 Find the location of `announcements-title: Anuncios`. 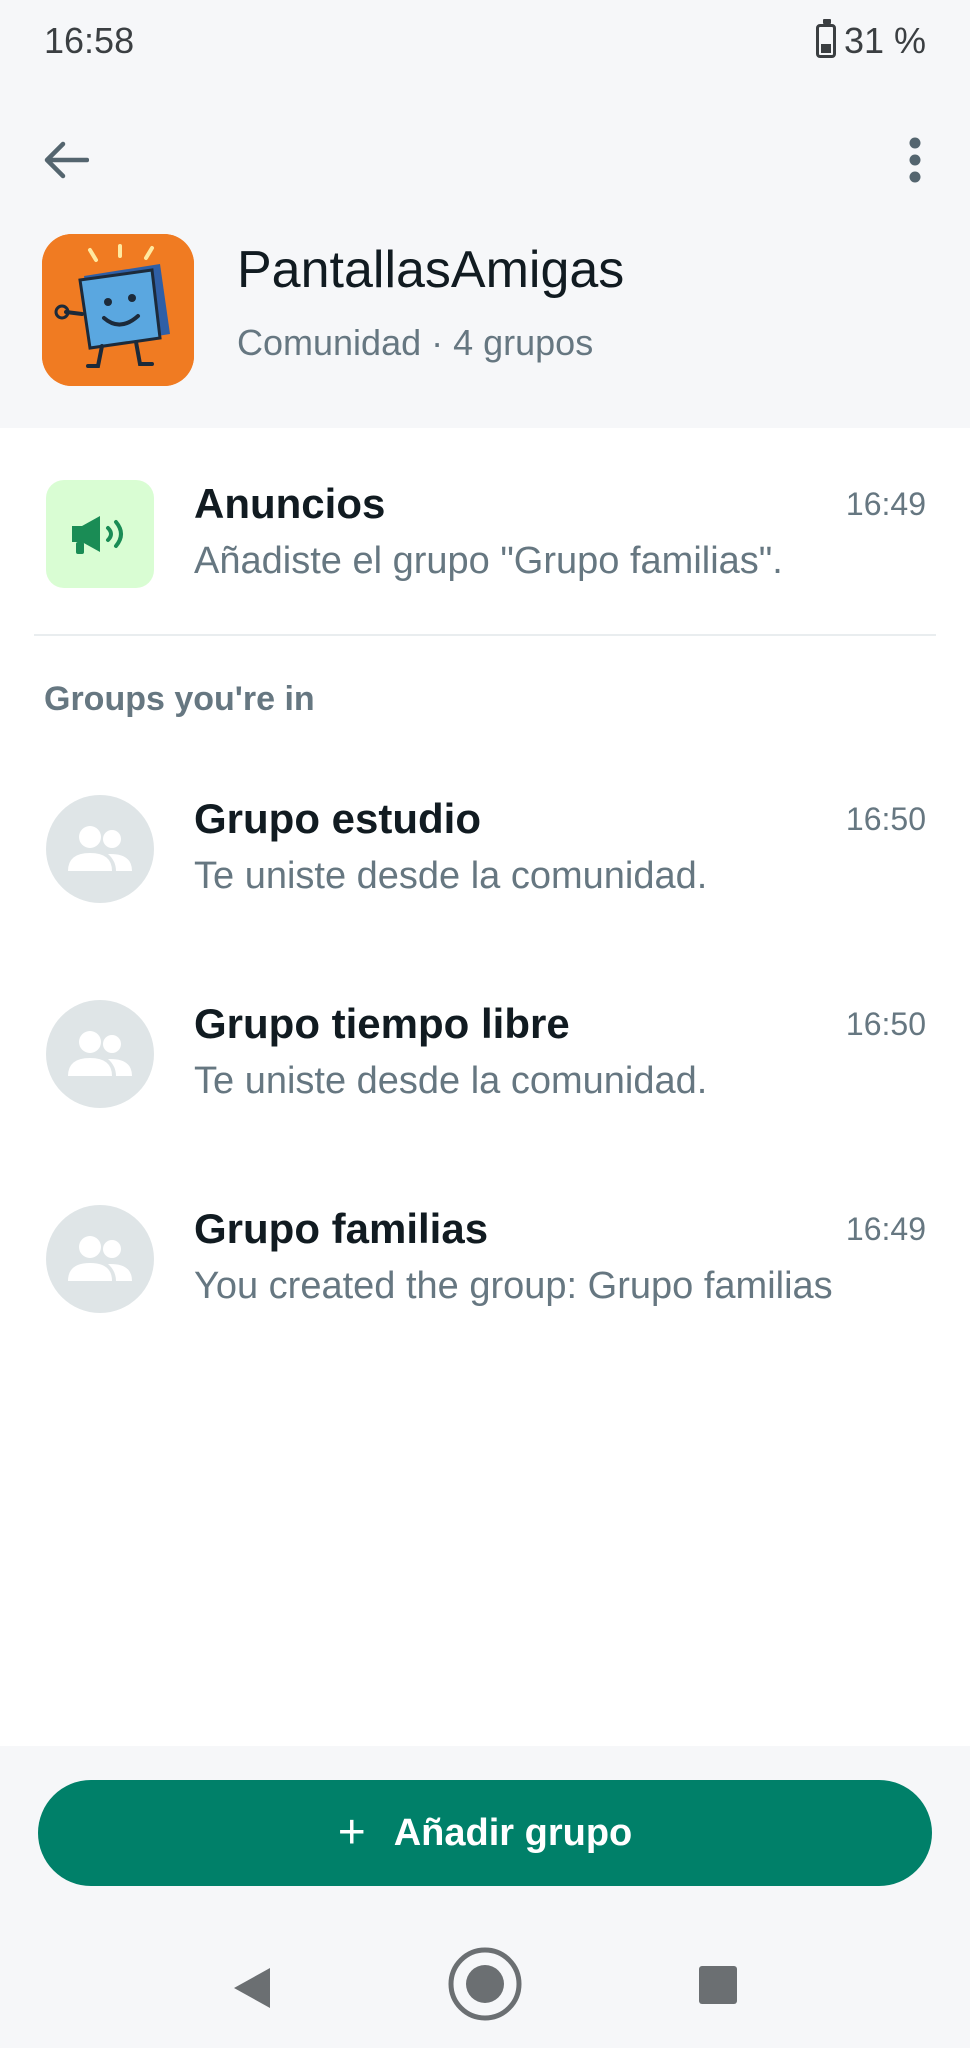

announcements-title: Anuncios is located at coordinates (290, 503).